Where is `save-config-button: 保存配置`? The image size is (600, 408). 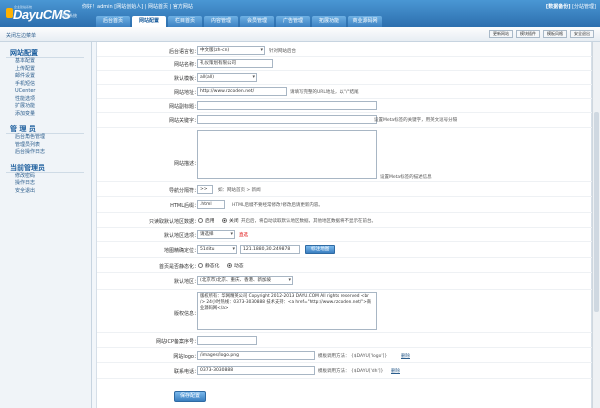
save-config-button: 保存配置 is located at coordinates (190, 396).